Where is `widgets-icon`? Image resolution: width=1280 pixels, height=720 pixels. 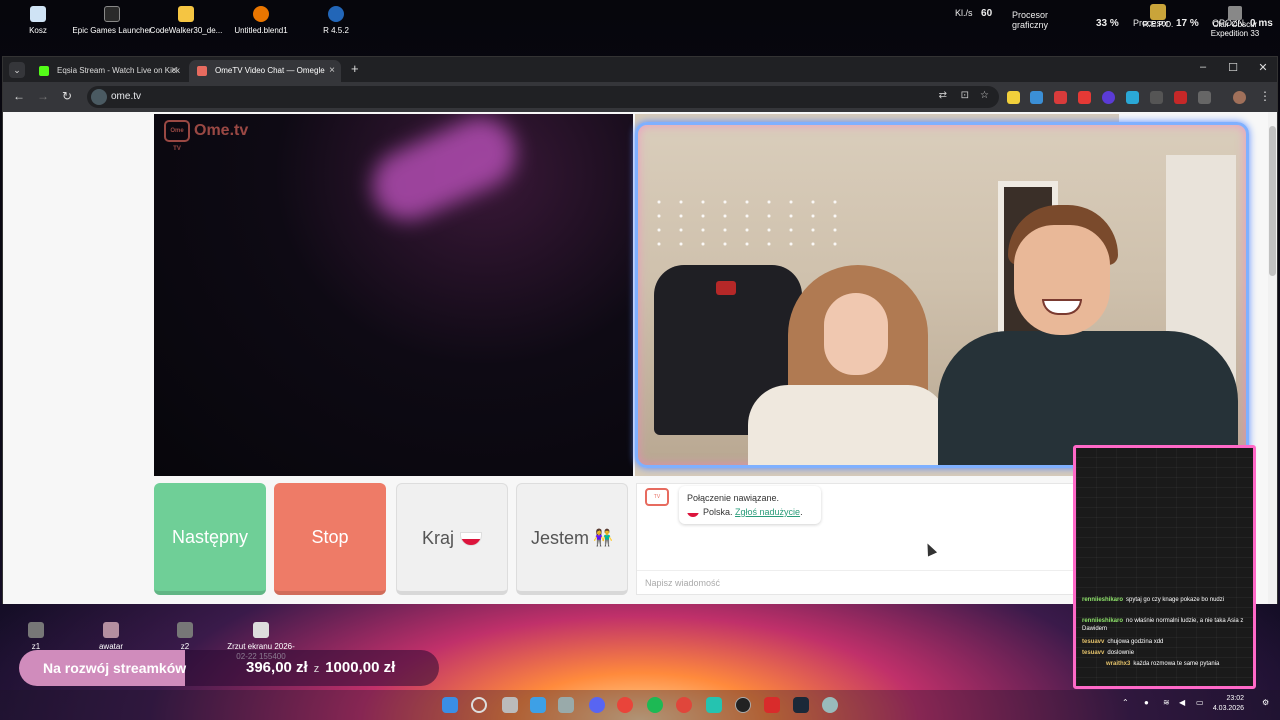 widgets-icon is located at coordinates (538, 705).